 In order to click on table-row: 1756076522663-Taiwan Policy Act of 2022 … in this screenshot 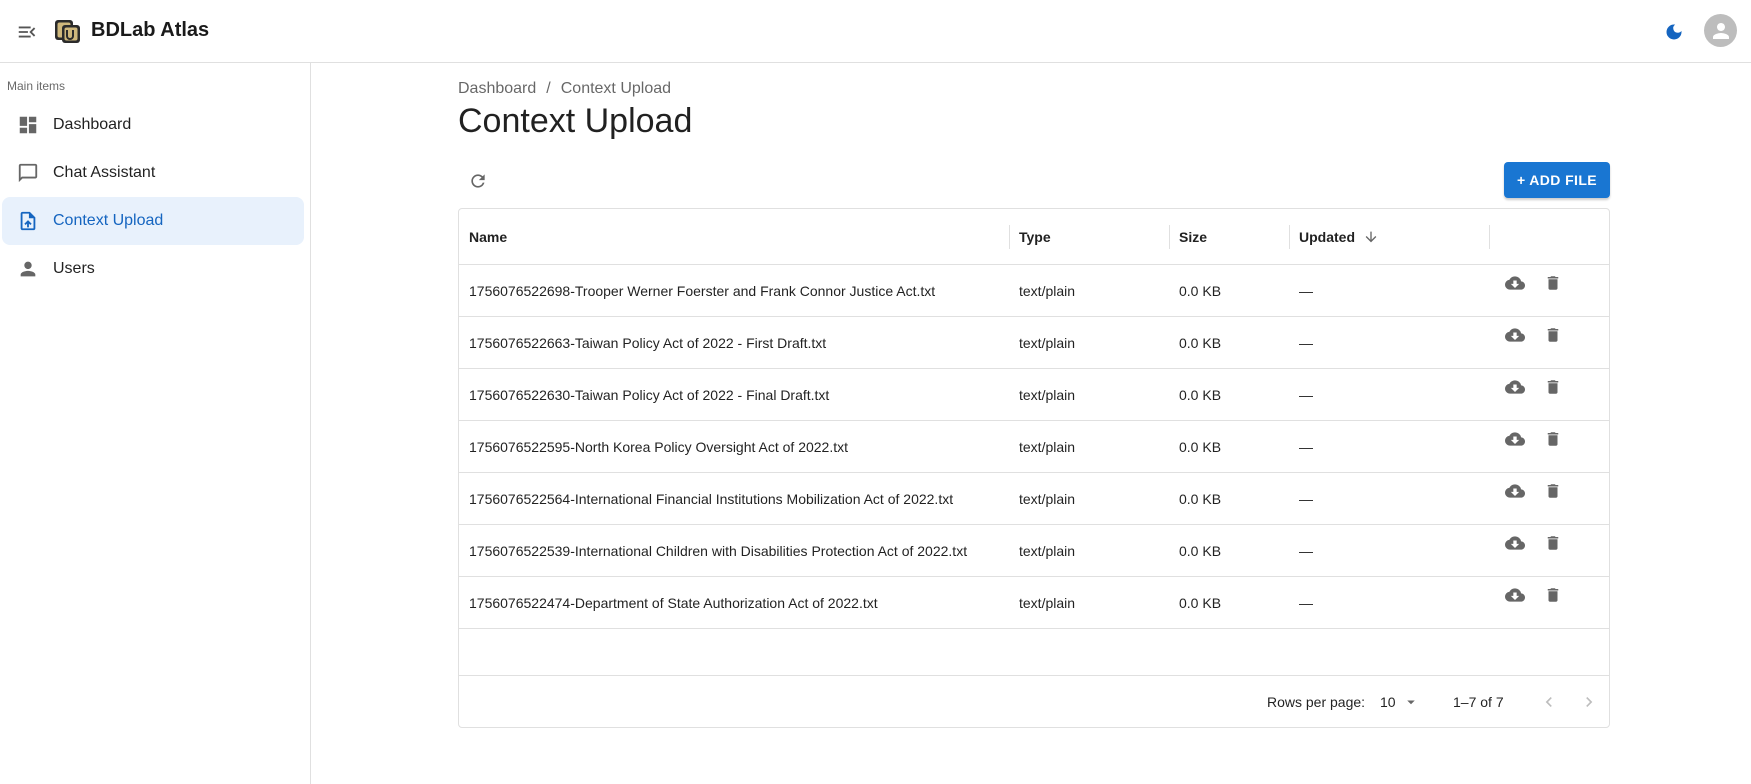, I will do `click(1034, 343)`.